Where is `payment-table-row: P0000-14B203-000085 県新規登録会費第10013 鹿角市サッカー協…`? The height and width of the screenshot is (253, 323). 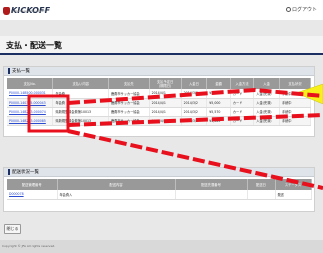
payment-table-row: P0000-14B203-000085 県新規登録会費第10013 鹿角市サッカー協… is located at coordinates (159, 121).